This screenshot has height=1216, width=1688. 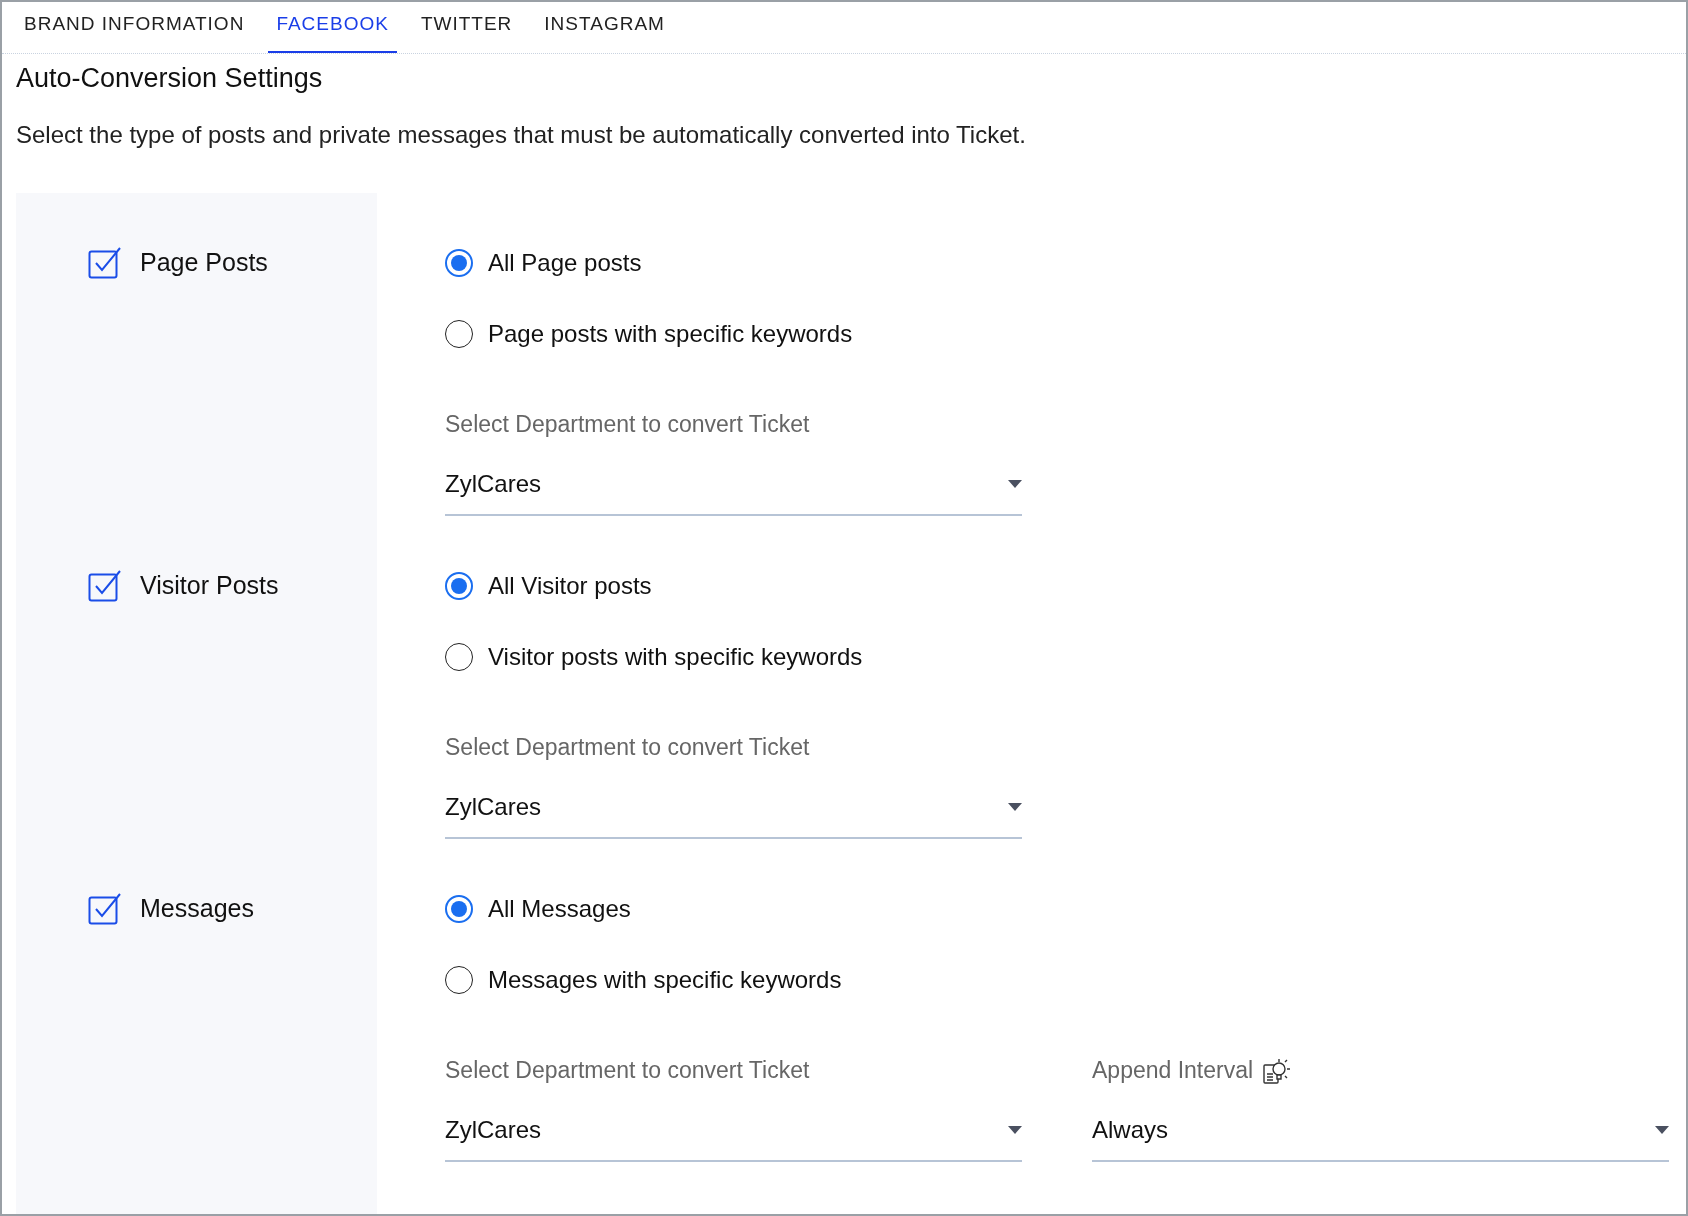 I want to click on radio-option: All Messages, so click(x=538, y=908).